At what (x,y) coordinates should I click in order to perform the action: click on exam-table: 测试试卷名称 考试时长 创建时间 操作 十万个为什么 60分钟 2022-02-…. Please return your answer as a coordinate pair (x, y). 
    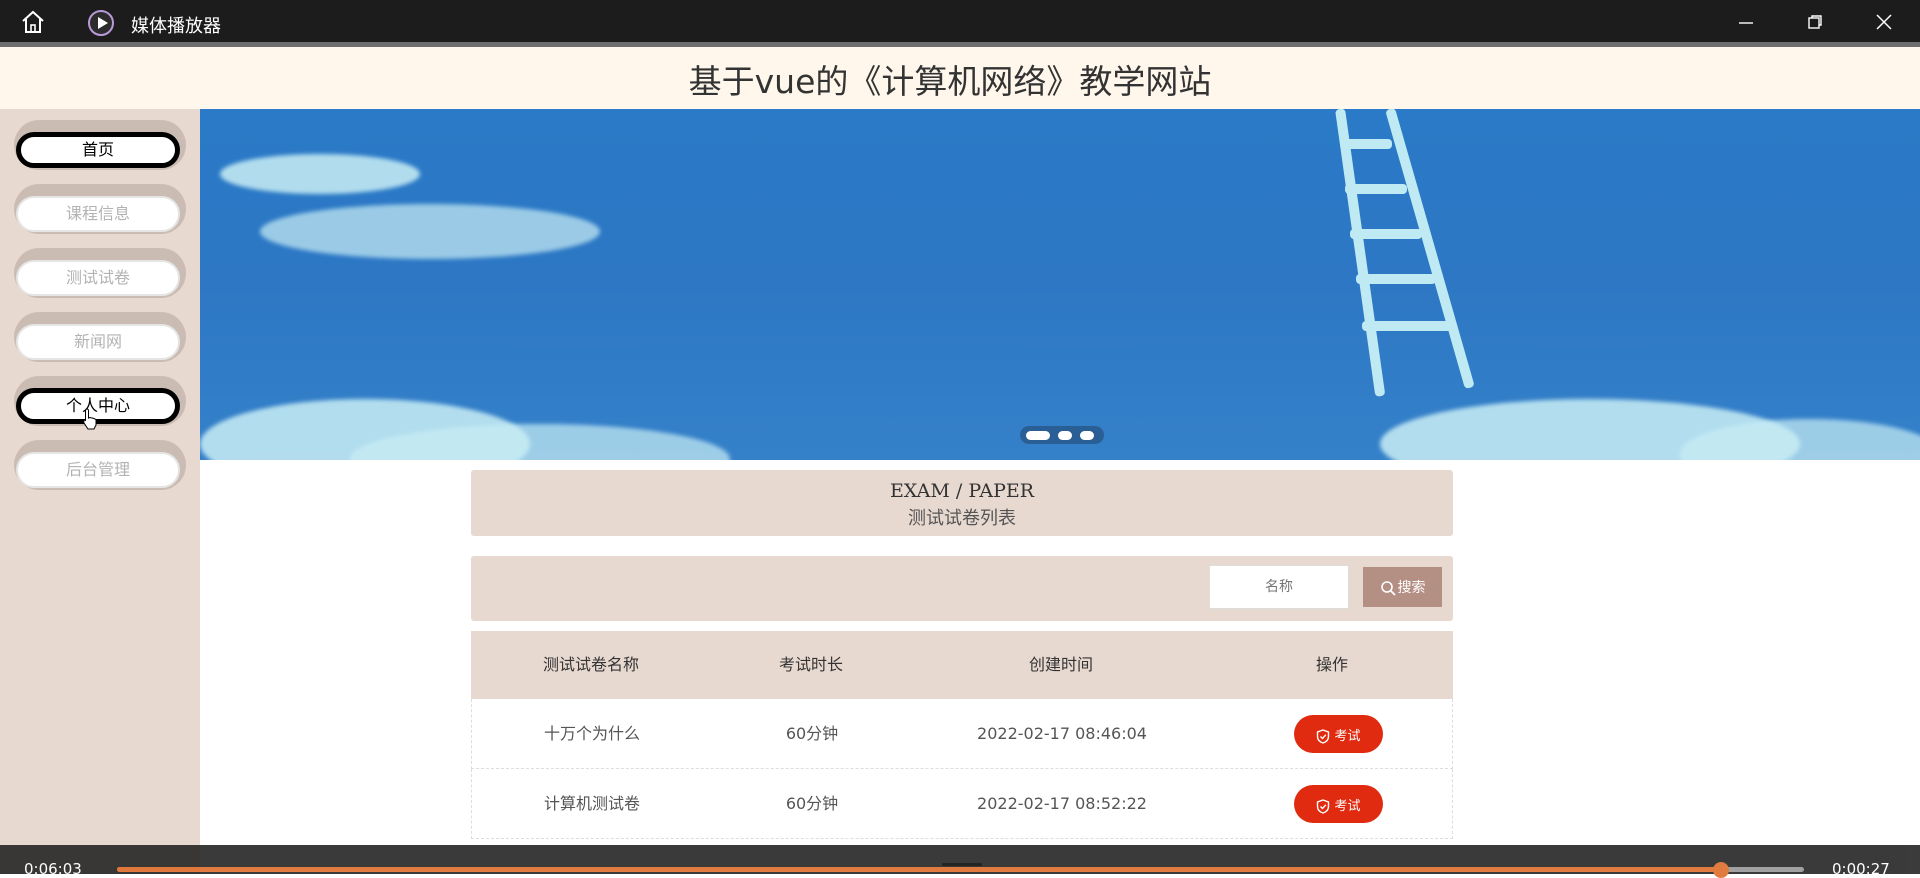
    Looking at the image, I should click on (962, 735).